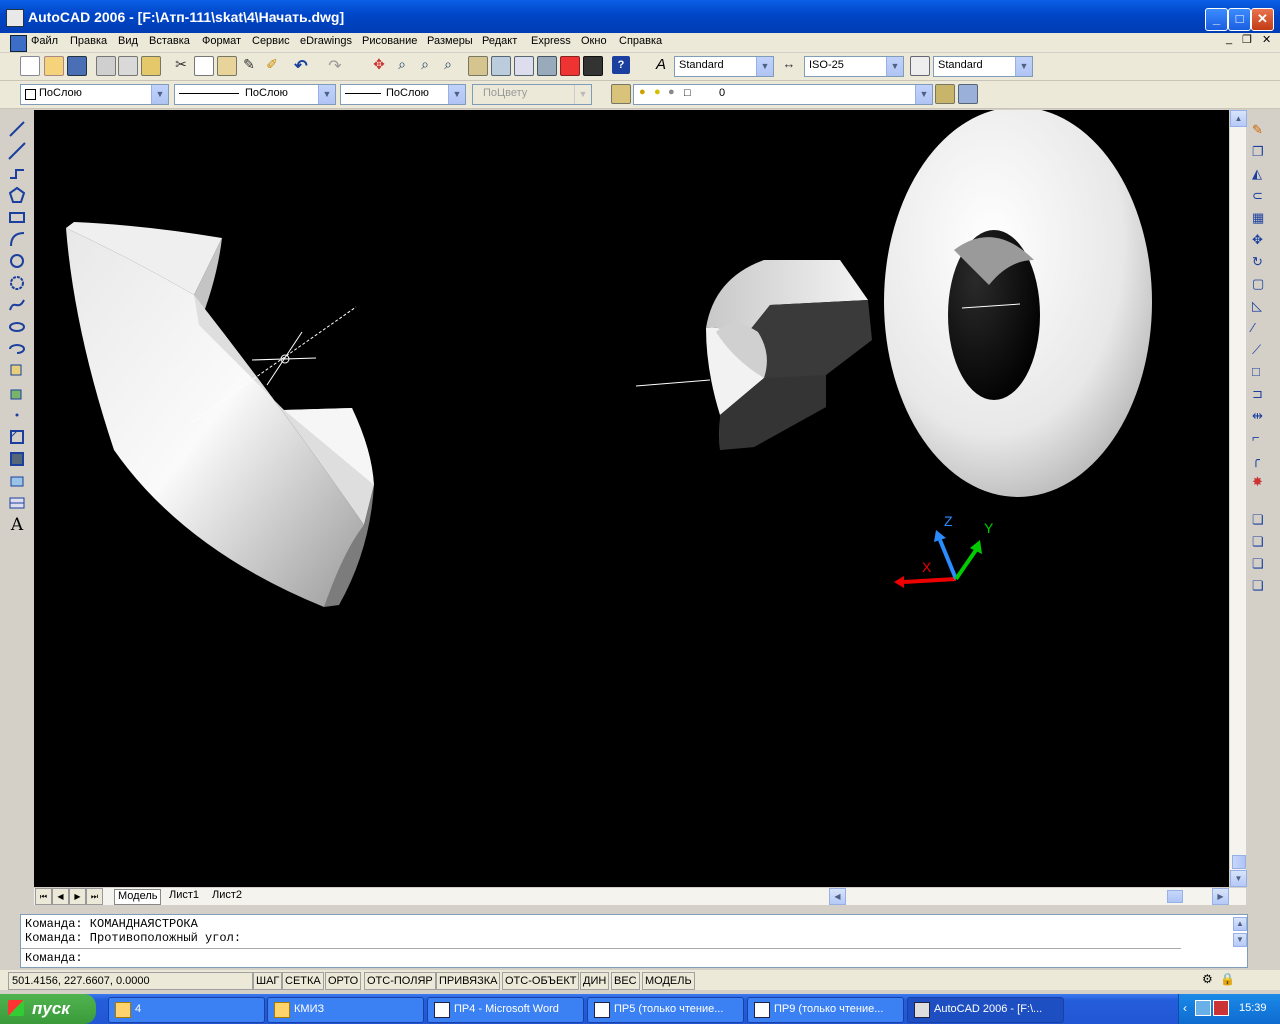 This screenshot has height=1024, width=1280. What do you see at coordinates (271, 41) in the screenshot?
I see `menu-tools: Сервис` at bounding box center [271, 41].